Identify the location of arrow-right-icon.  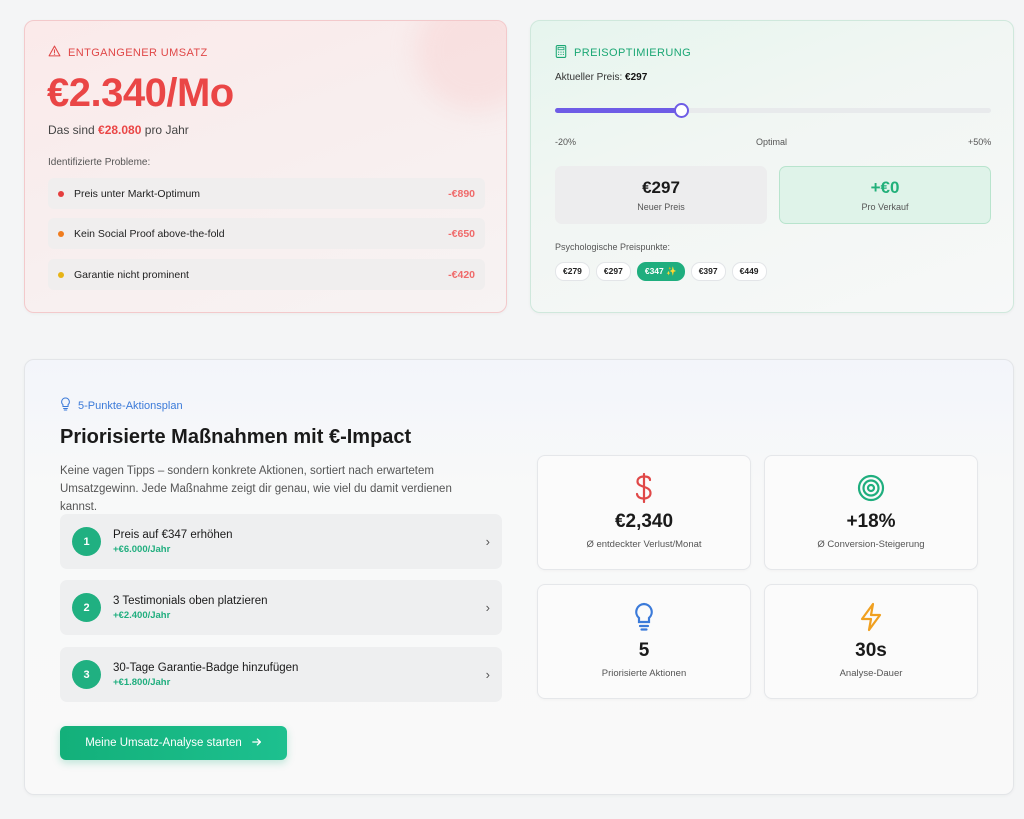
(256, 743).